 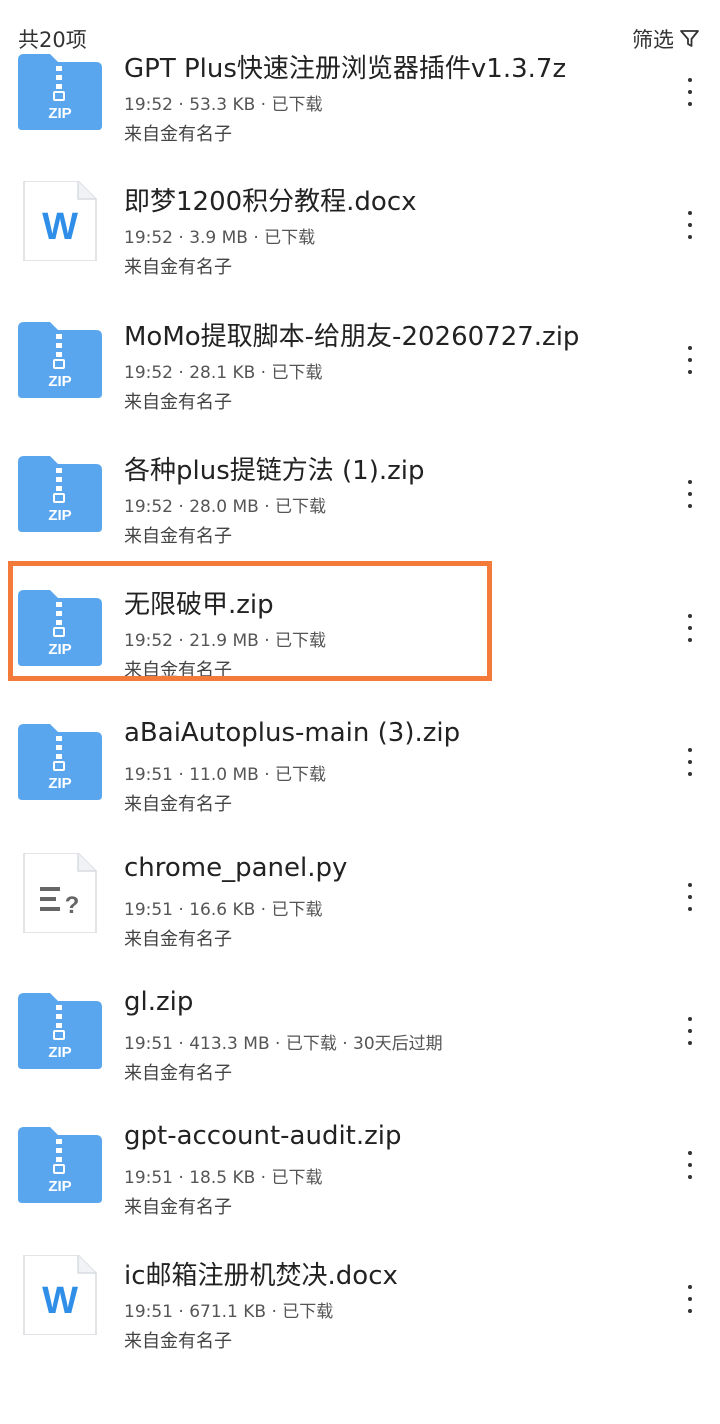 What do you see at coordinates (223, 1178) in the screenshot?
I see `file-meta: 19:51 · 18.5 KB · 已下载` at bounding box center [223, 1178].